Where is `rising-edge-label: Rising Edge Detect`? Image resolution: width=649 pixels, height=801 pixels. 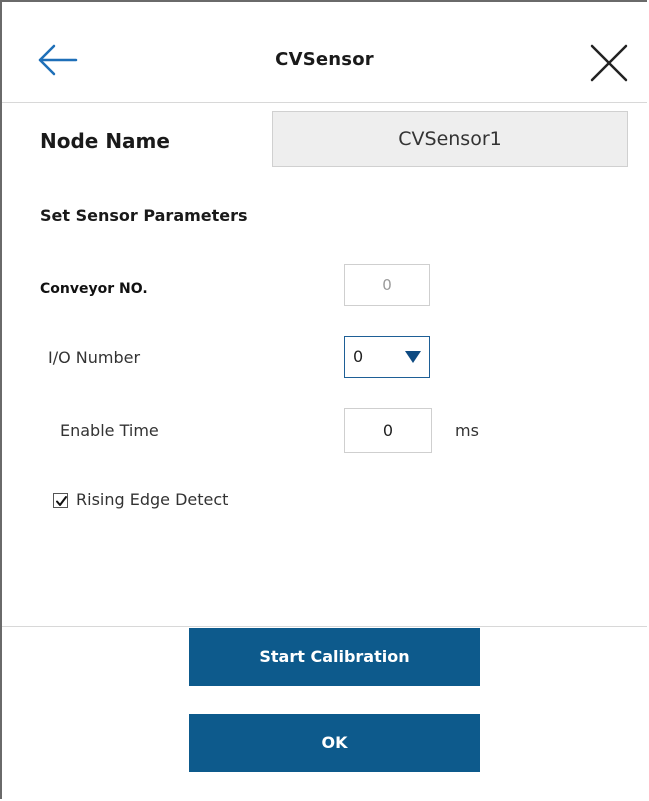 rising-edge-label: Rising Edge Detect is located at coordinates (152, 499).